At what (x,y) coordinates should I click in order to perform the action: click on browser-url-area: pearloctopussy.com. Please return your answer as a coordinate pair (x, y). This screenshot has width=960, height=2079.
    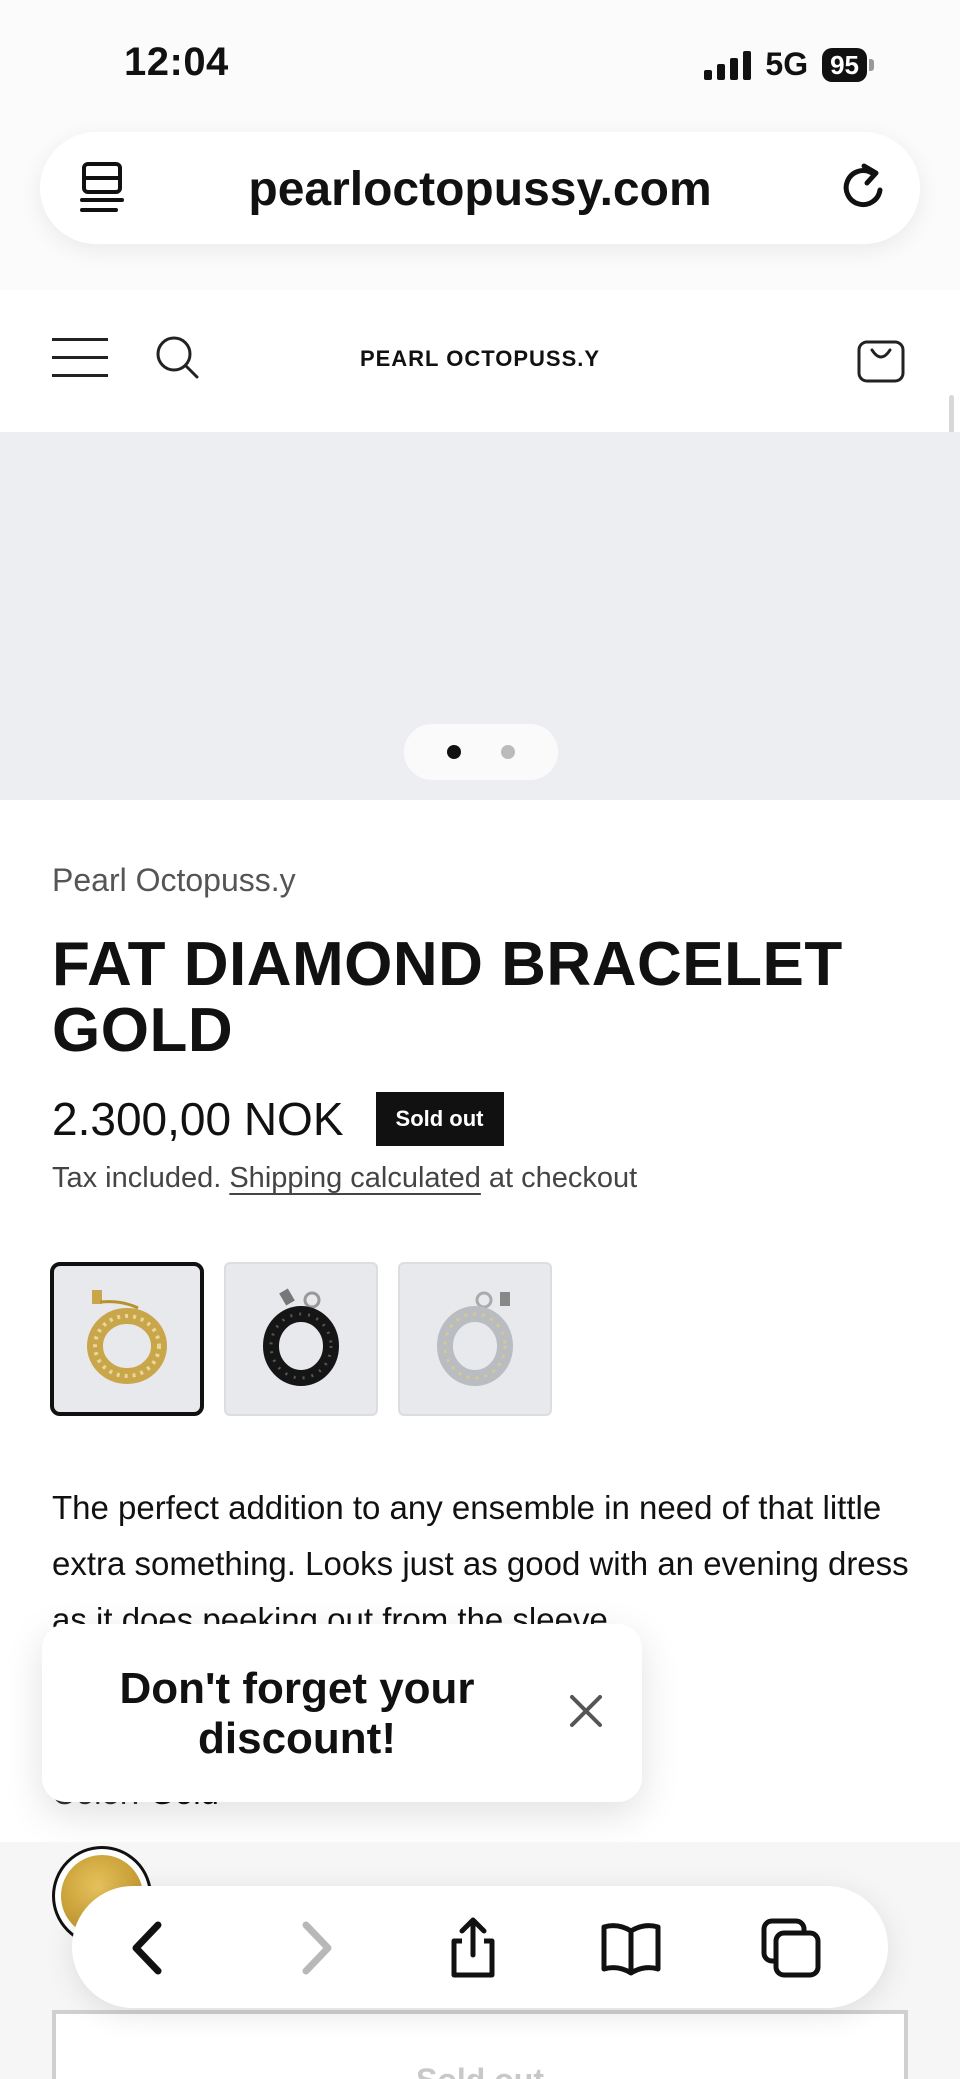
    Looking at the image, I should click on (480, 205).